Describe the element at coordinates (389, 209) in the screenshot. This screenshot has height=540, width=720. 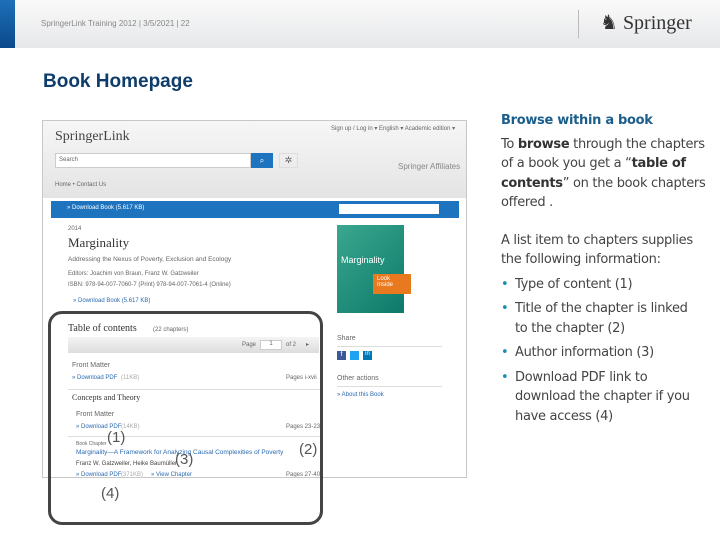
I see `within-book-search` at that location.